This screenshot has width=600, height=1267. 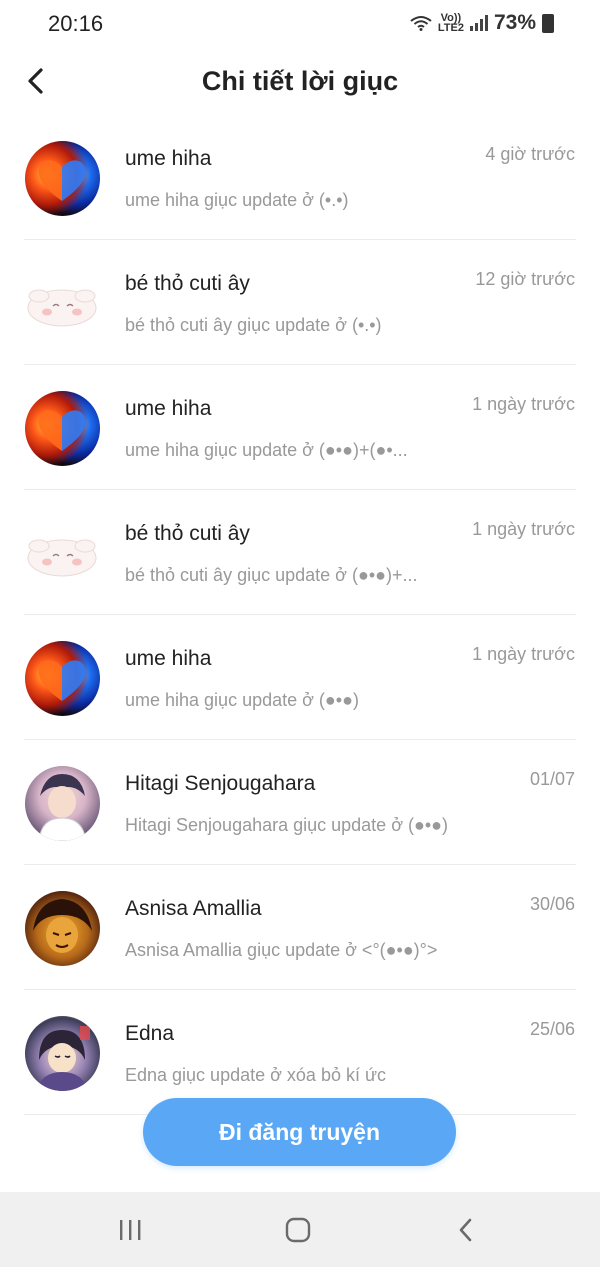 I want to click on timestamp: 12 giờ trước, so click(x=525, y=279).